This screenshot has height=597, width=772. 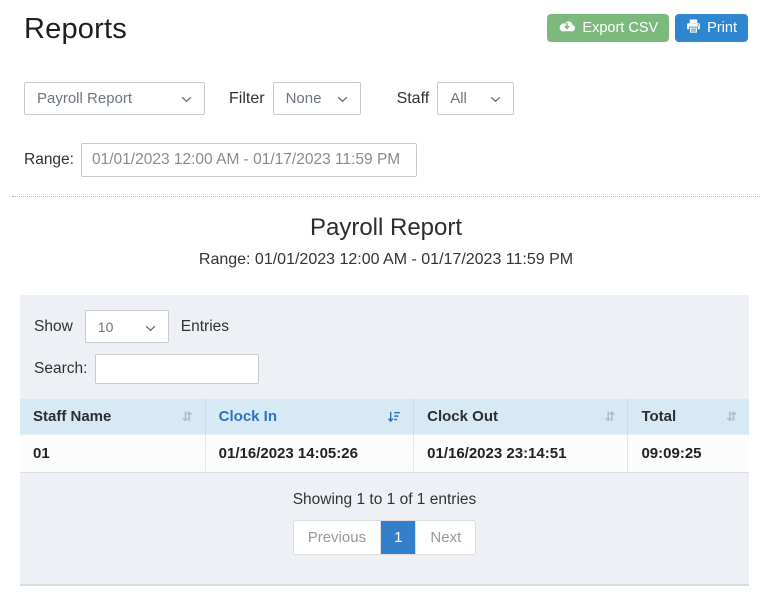 I want to click on staff-select: All, so click(x=476, y=98).